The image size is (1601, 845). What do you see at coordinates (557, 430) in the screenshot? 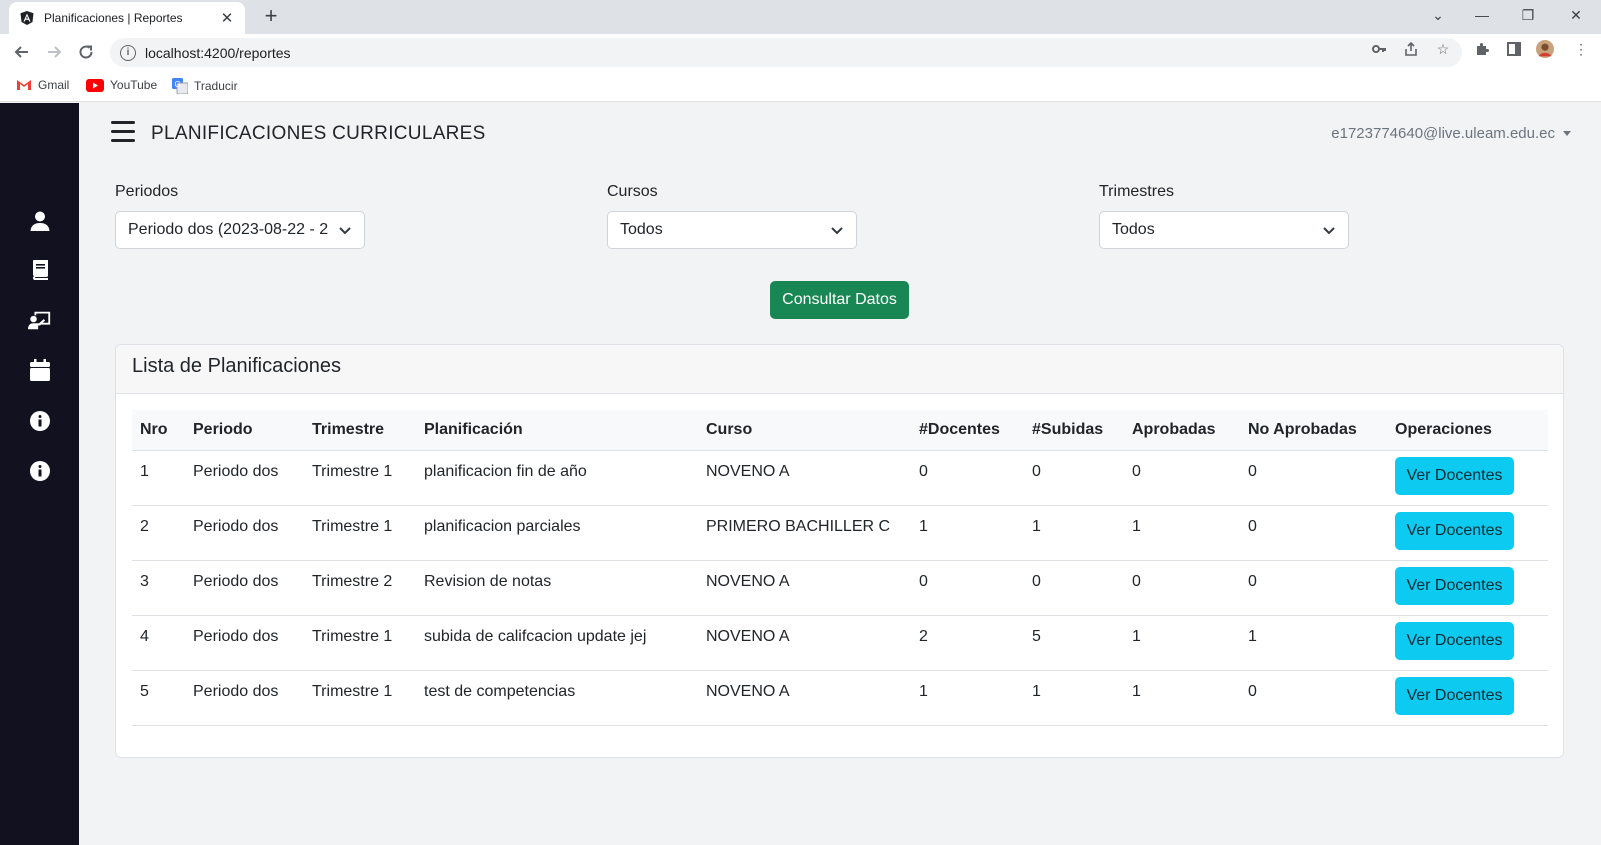
I see `column-header: Planificación` at bounding box center [557, 430].